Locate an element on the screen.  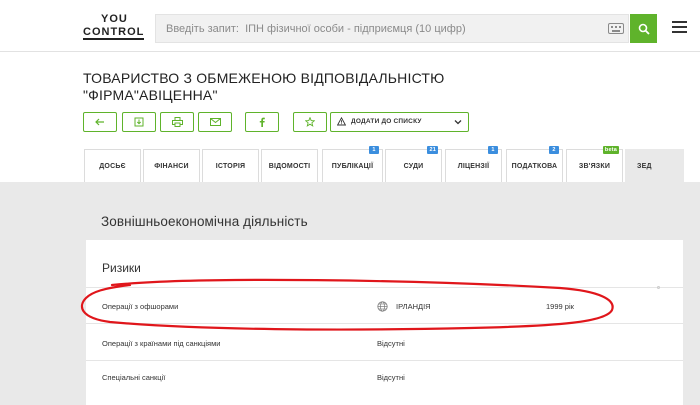
panel-title: Ризики is located at coordinates (121, 268).